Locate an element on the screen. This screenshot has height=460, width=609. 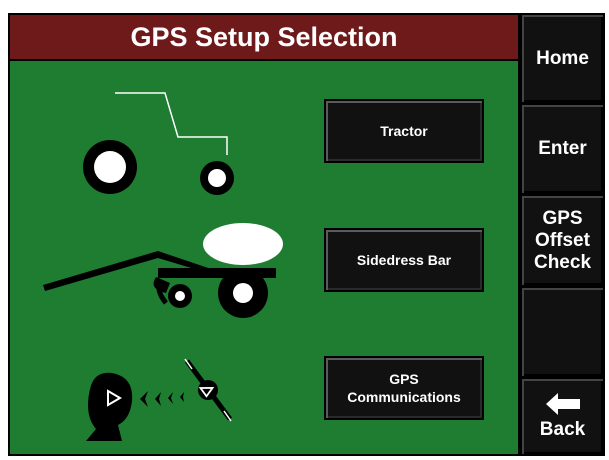
sidedress-bar-button: Sidedress Bar is located at coordinates (404, 260).